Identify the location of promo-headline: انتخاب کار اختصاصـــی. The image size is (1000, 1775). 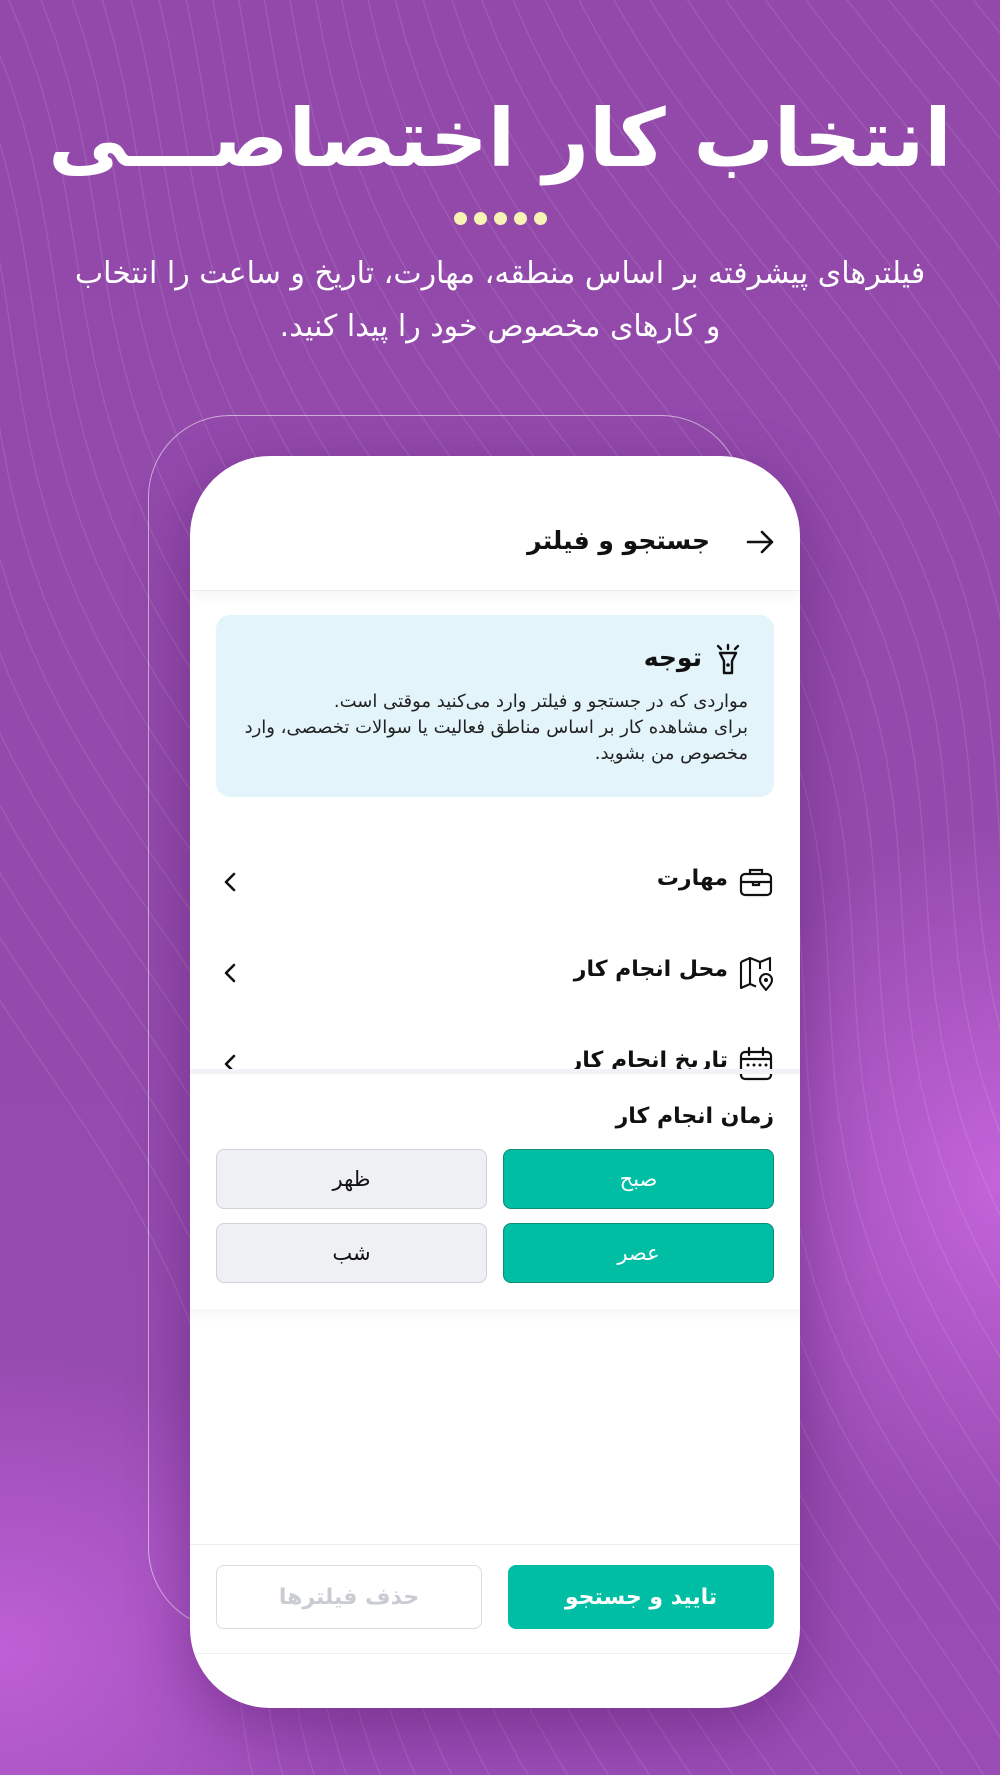
(500, 138).